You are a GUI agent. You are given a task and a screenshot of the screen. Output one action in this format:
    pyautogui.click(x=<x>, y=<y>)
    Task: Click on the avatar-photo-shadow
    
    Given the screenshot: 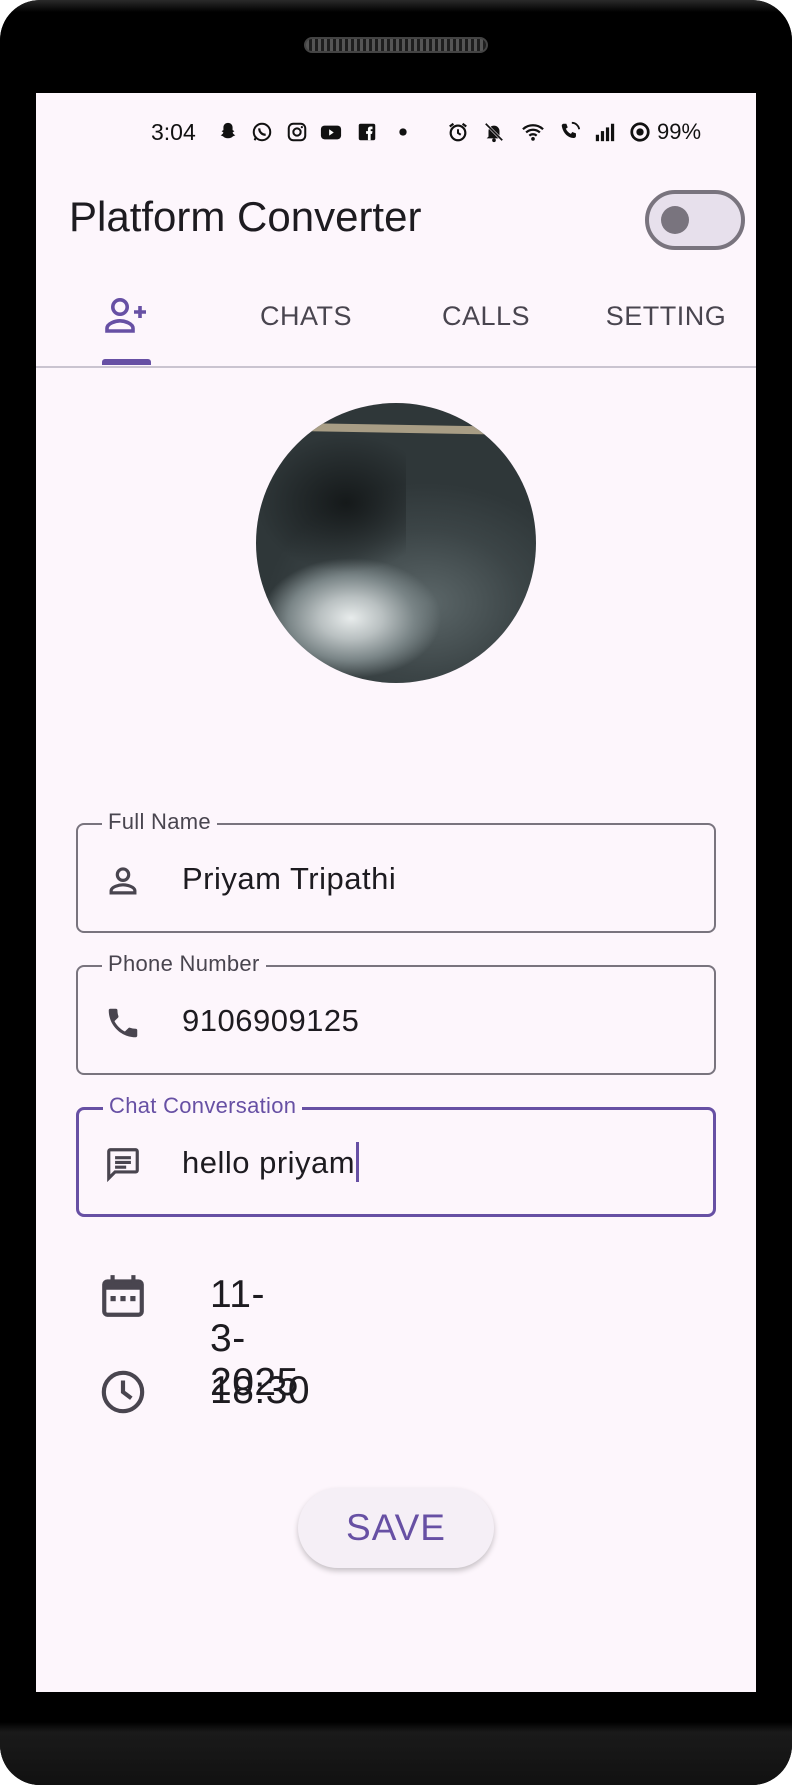 What is the action you would take?
    pyautogui.click(x=331, y=503)
    